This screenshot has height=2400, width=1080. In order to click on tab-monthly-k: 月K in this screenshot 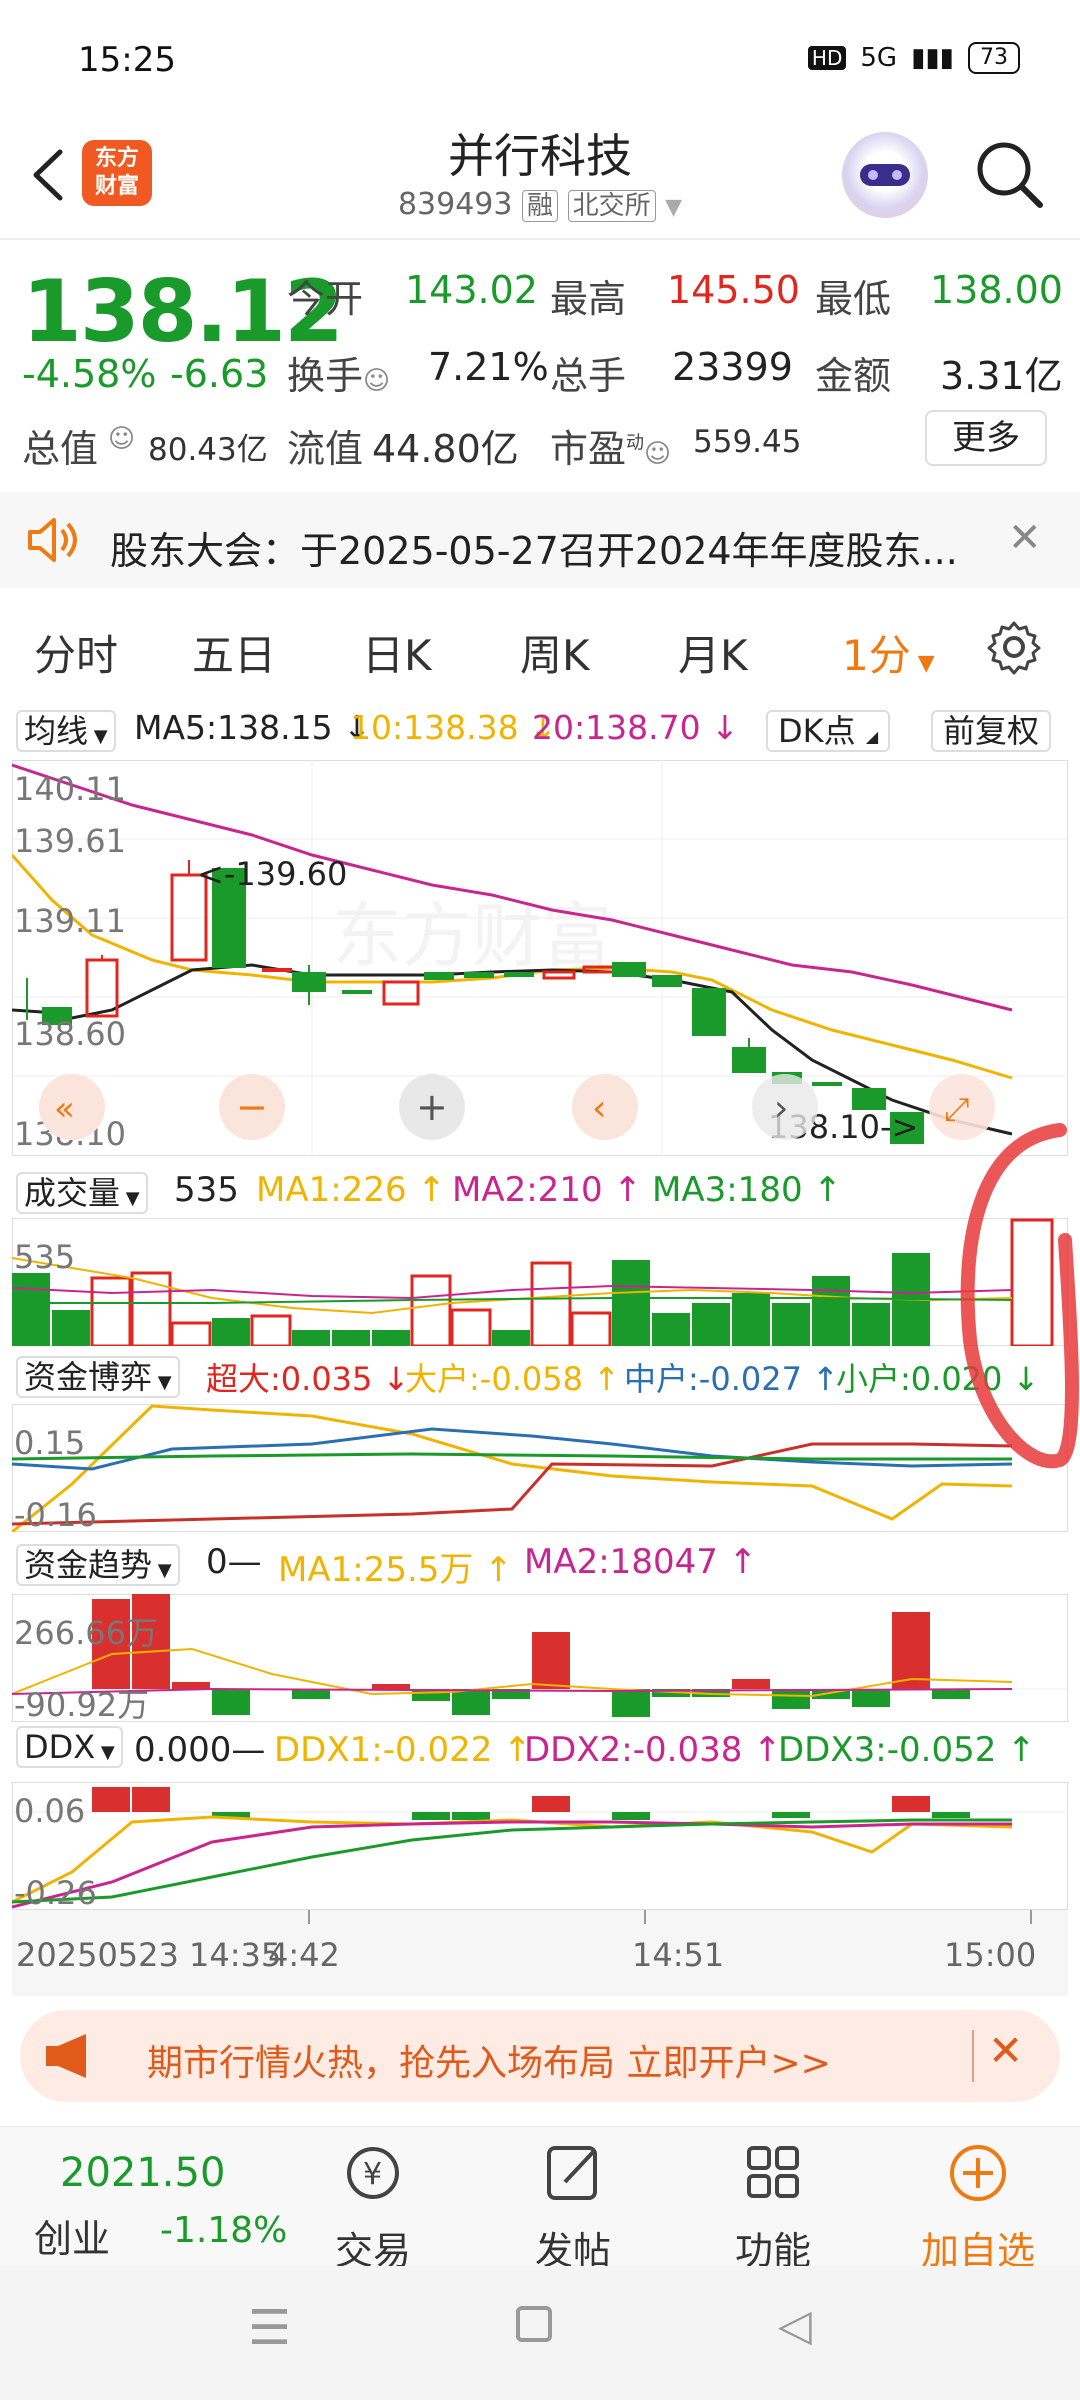, I will do `click(713, 652)`.